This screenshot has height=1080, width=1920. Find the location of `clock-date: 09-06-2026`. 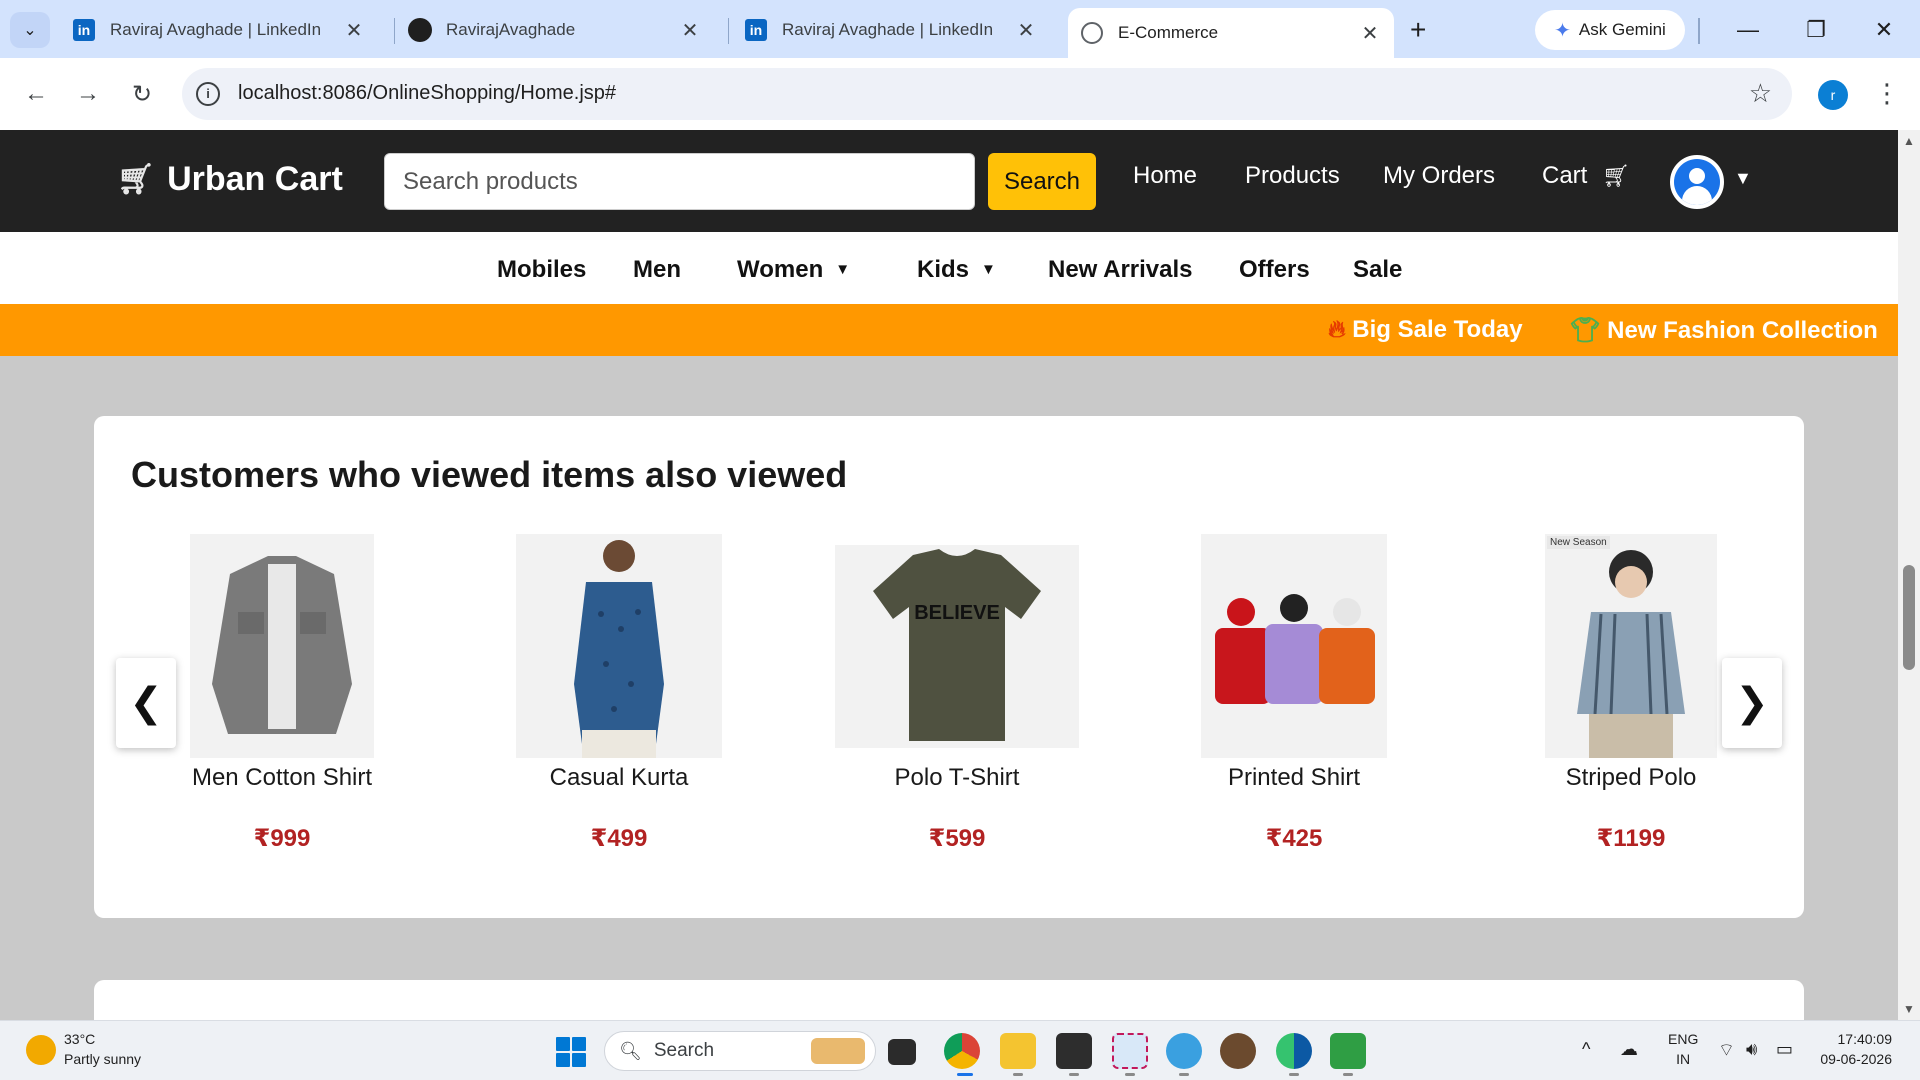

clock-date: 09-06-2026 is located at coordinates (1856, 1059).